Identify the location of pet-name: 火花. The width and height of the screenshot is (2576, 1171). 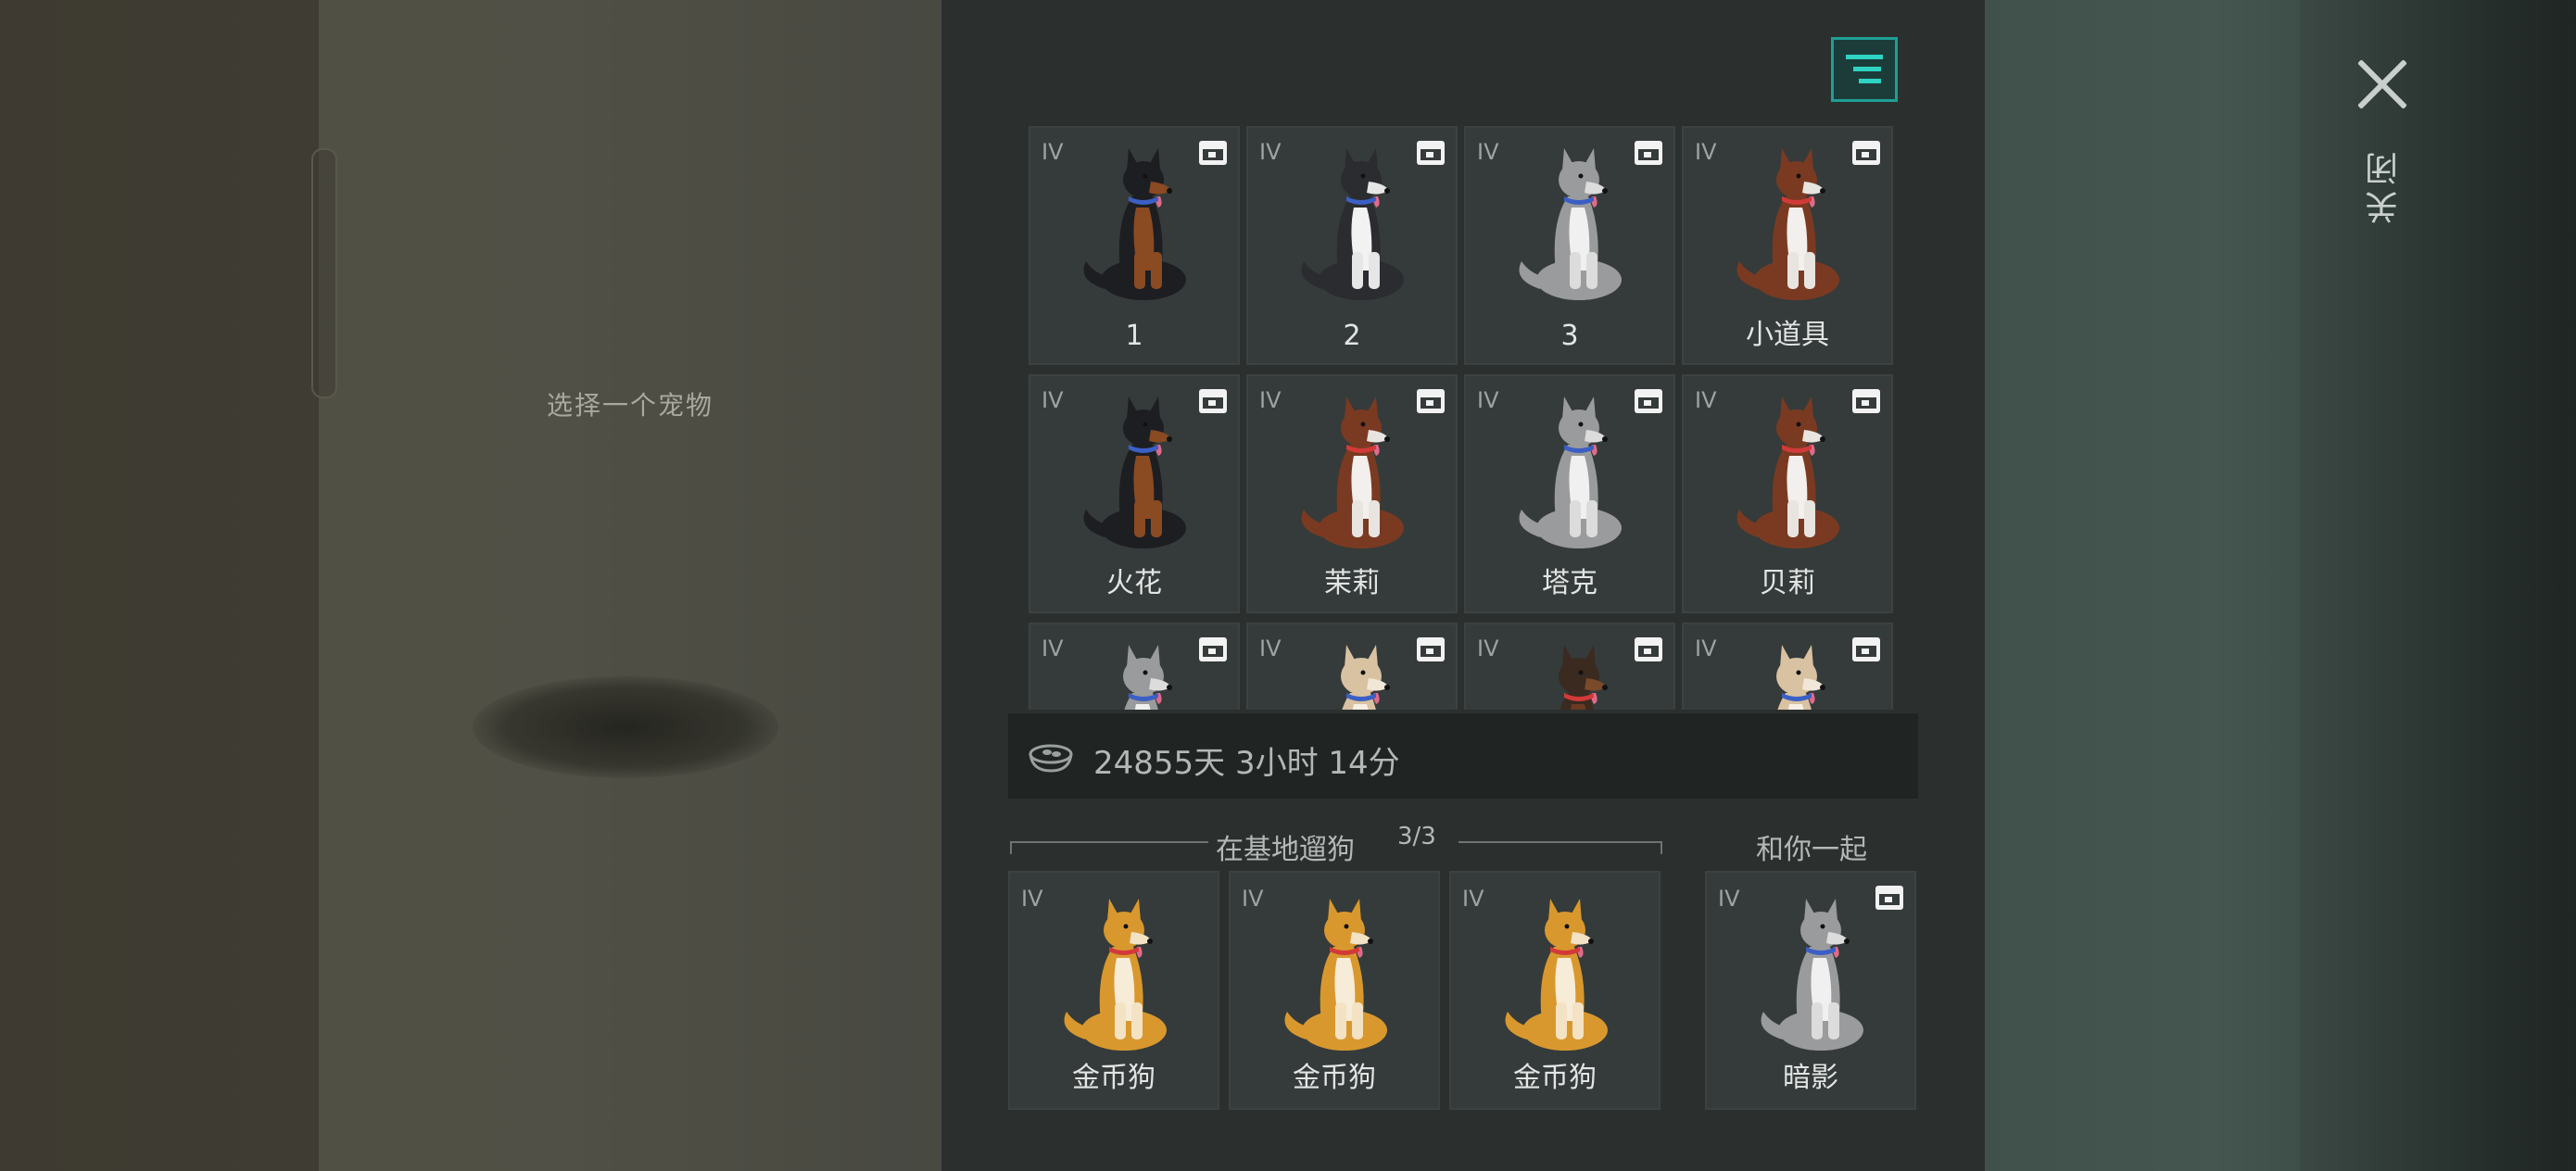
(1134, 583).